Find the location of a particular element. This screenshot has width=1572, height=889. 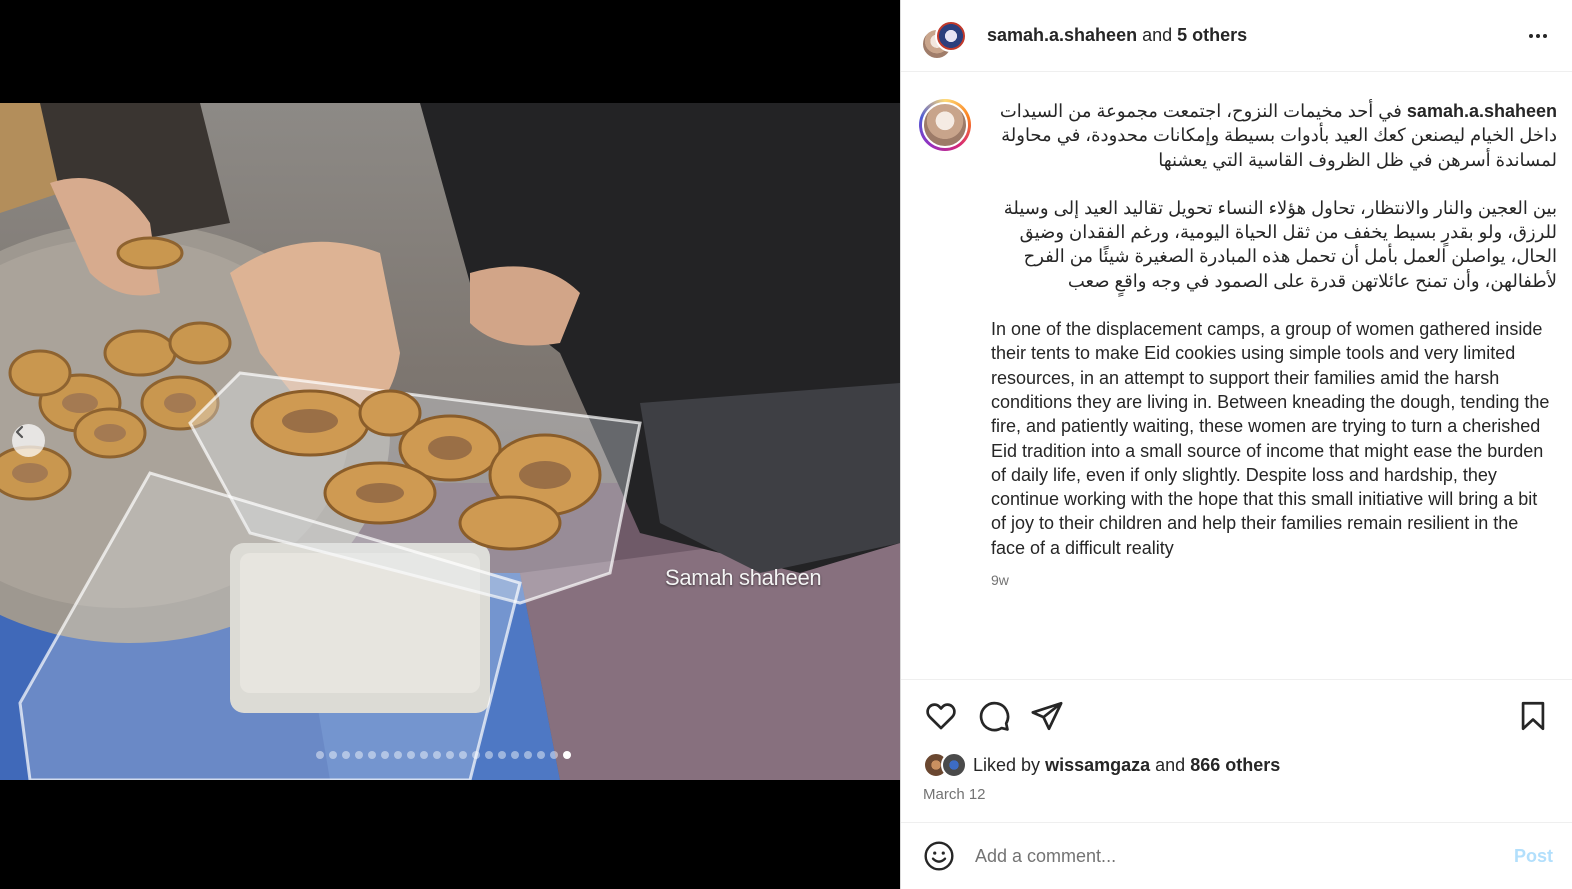

carousel-prev-button is located at coordinates (28, 440).